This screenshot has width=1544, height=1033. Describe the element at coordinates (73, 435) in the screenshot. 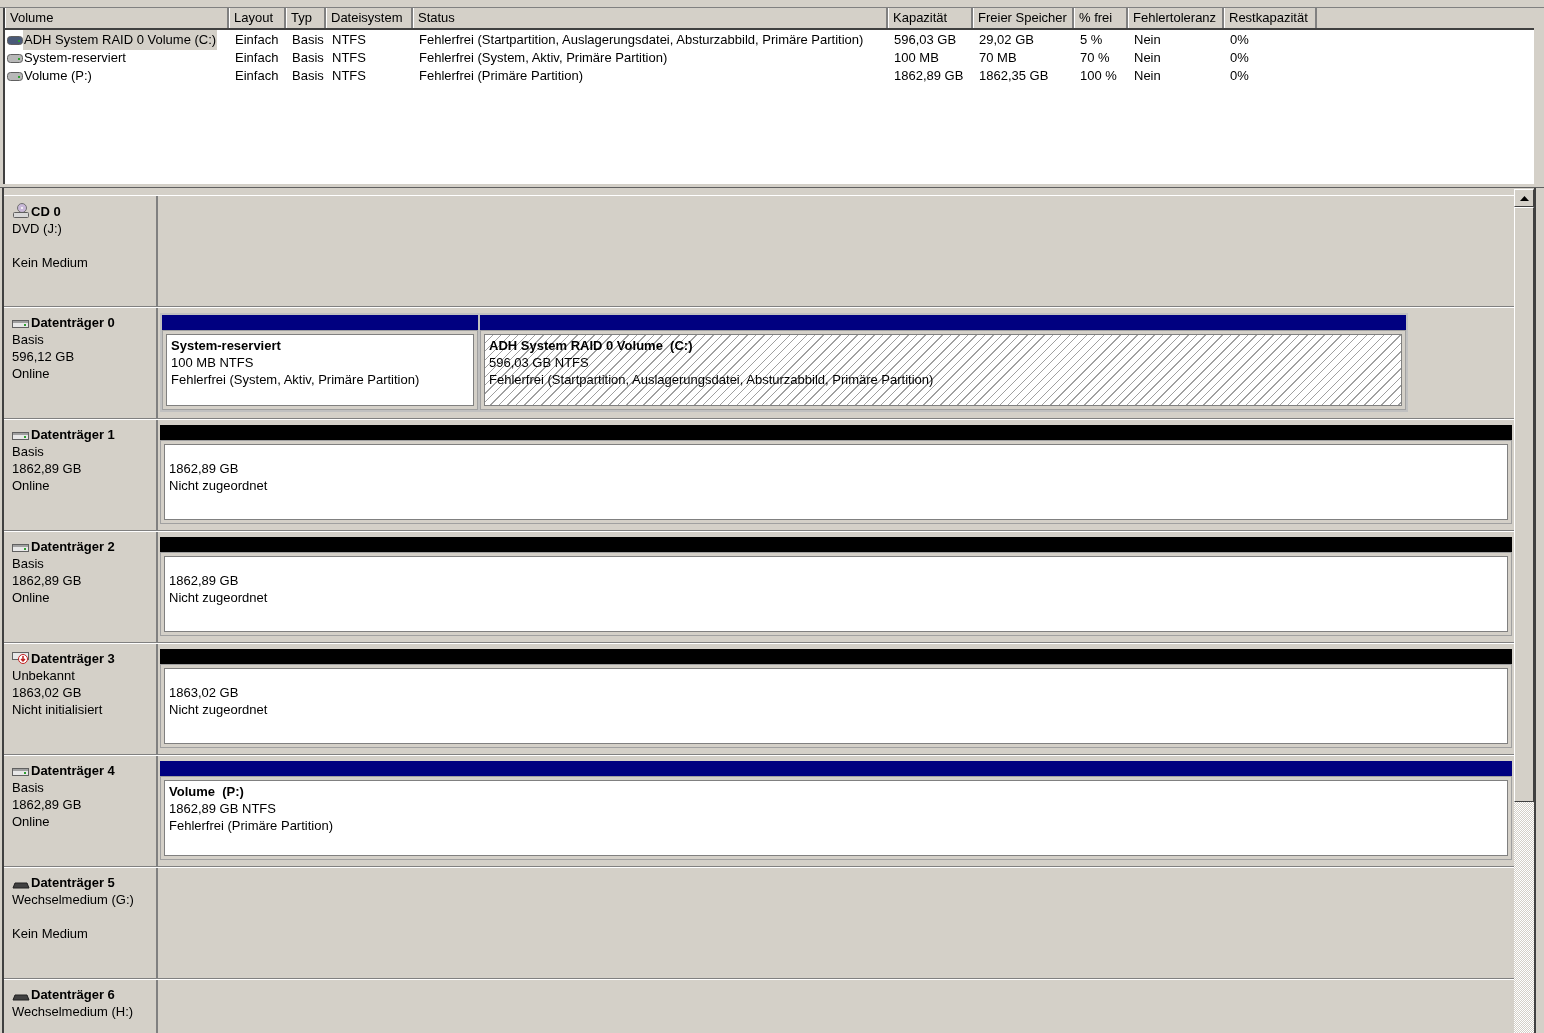

I see `disk-name: Datenträger 1` at that location.